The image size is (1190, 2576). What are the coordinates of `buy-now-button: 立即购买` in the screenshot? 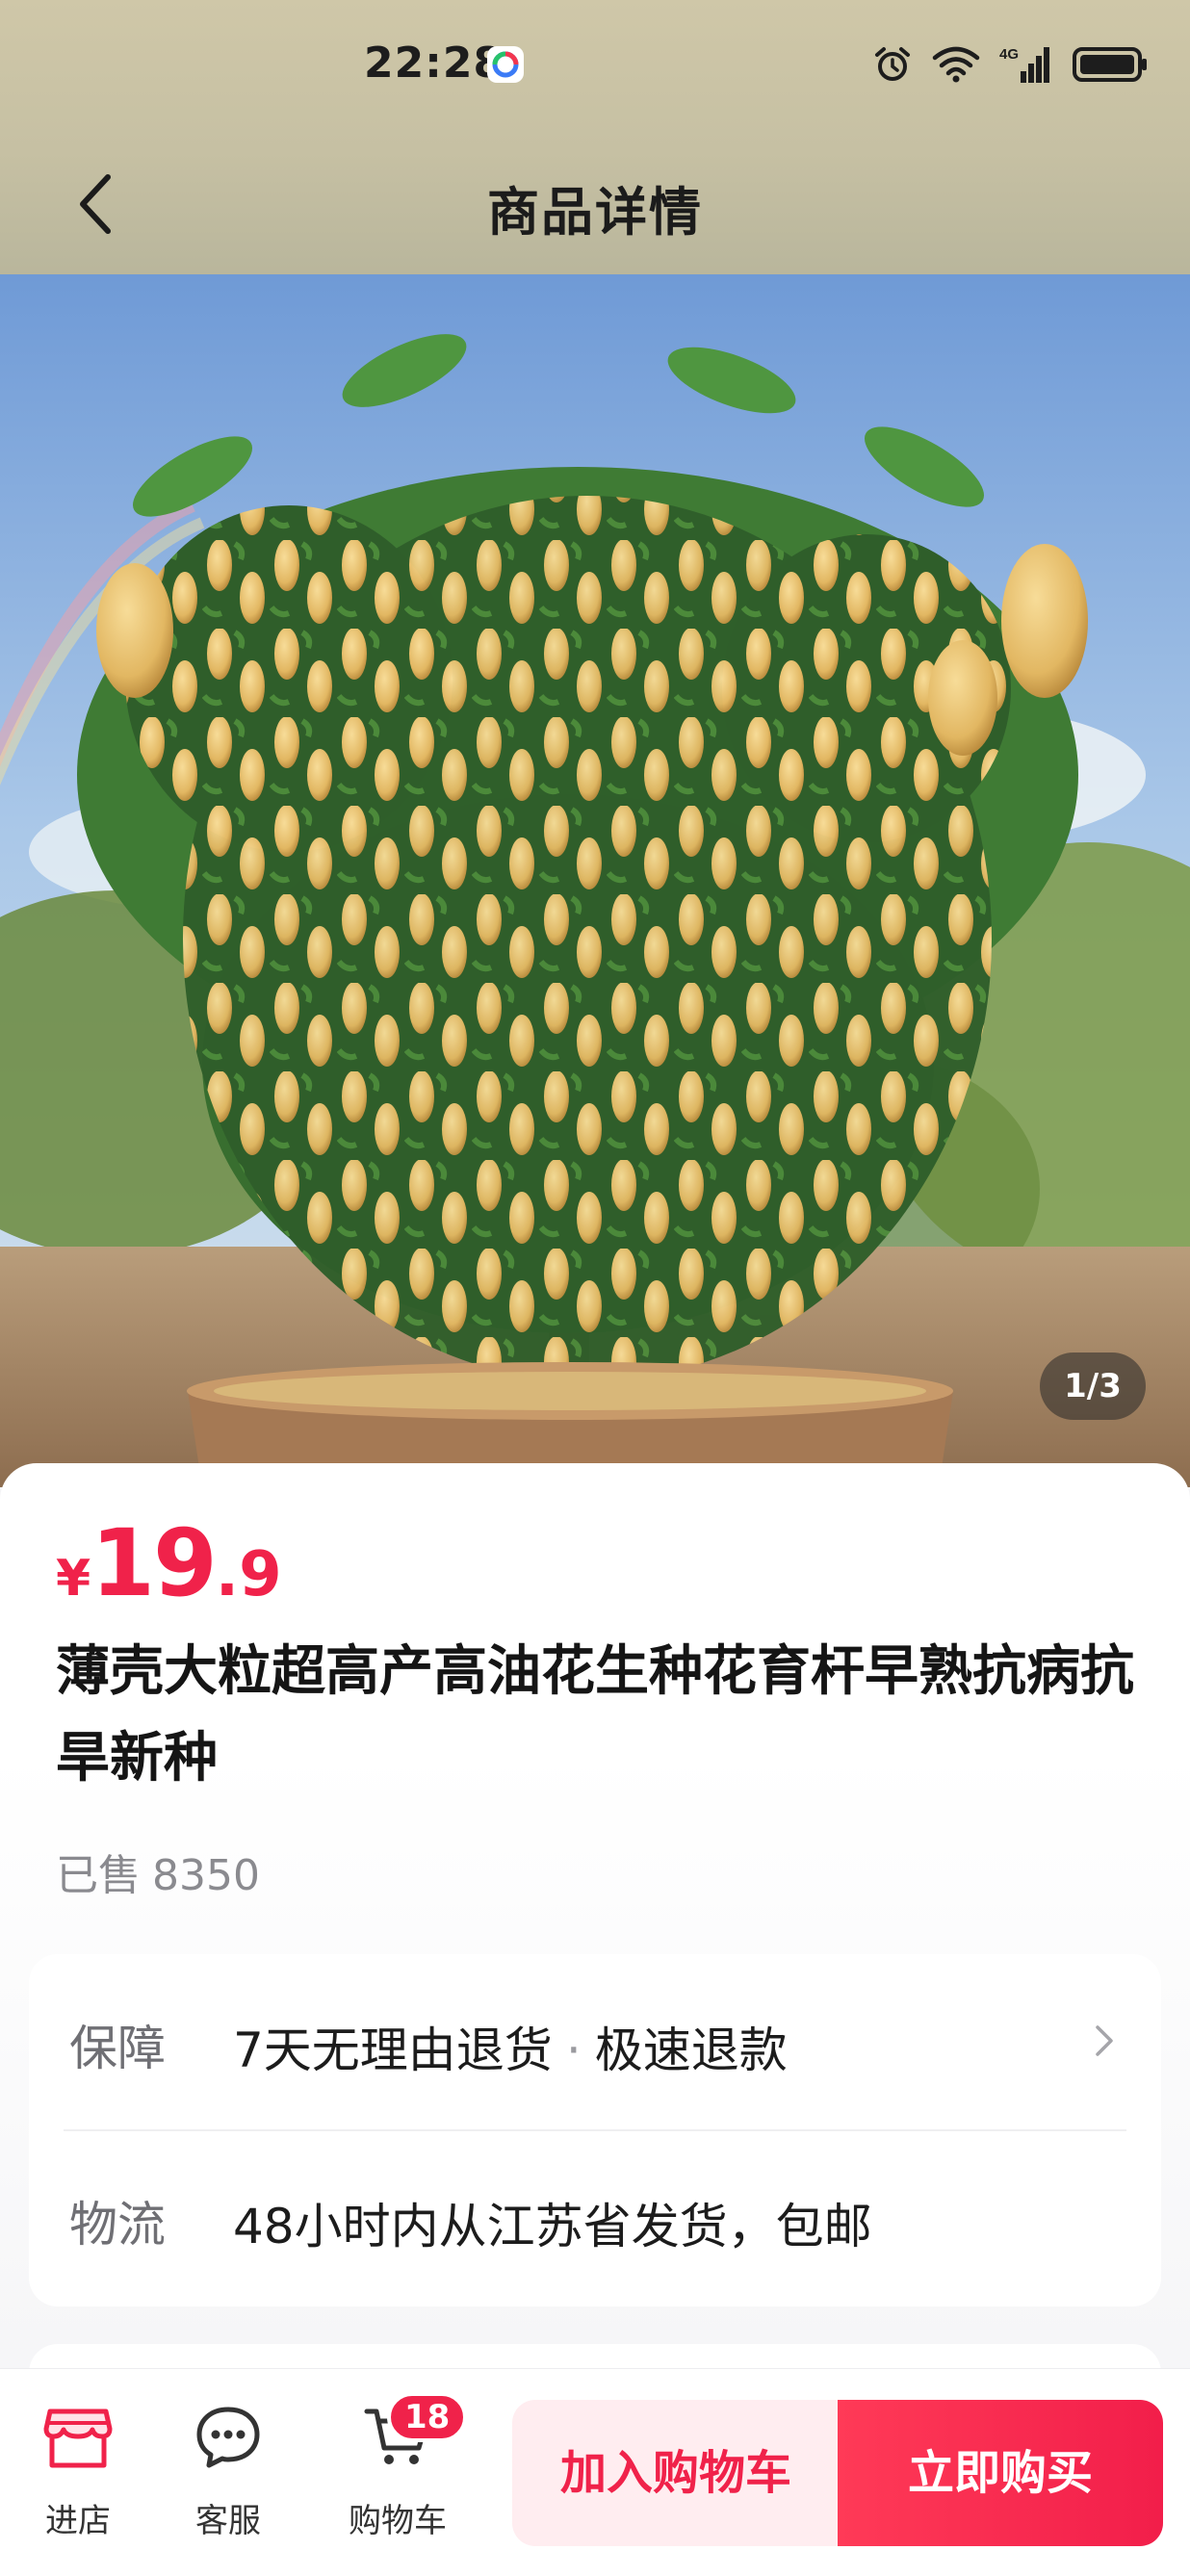 It's located at (1001, 2473).